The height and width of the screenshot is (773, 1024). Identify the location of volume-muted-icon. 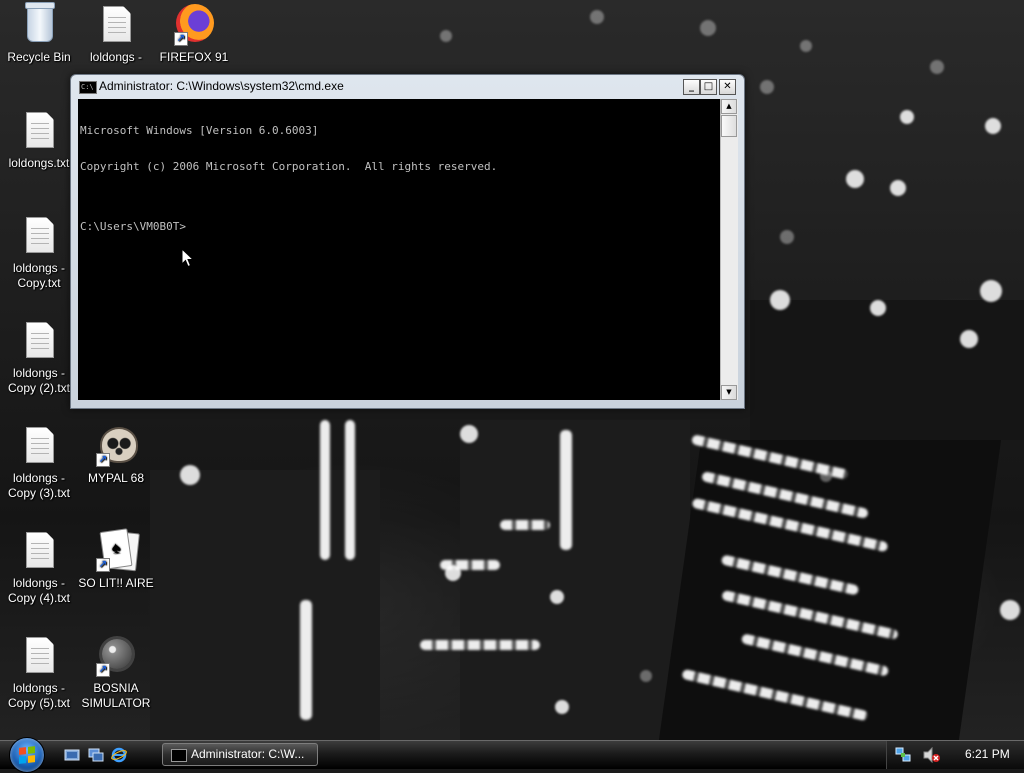
(932, 755).